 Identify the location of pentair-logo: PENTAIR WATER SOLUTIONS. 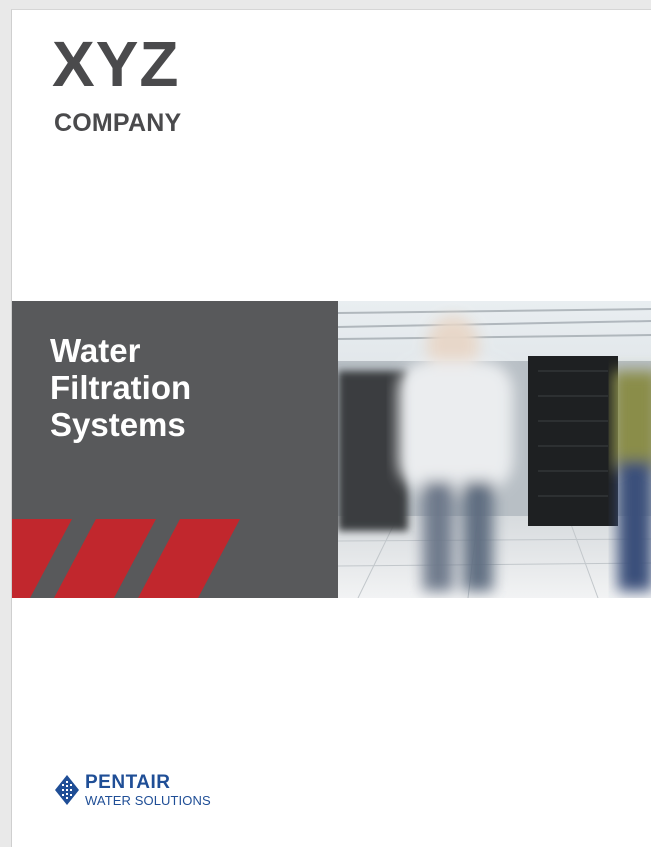
(133, 790).